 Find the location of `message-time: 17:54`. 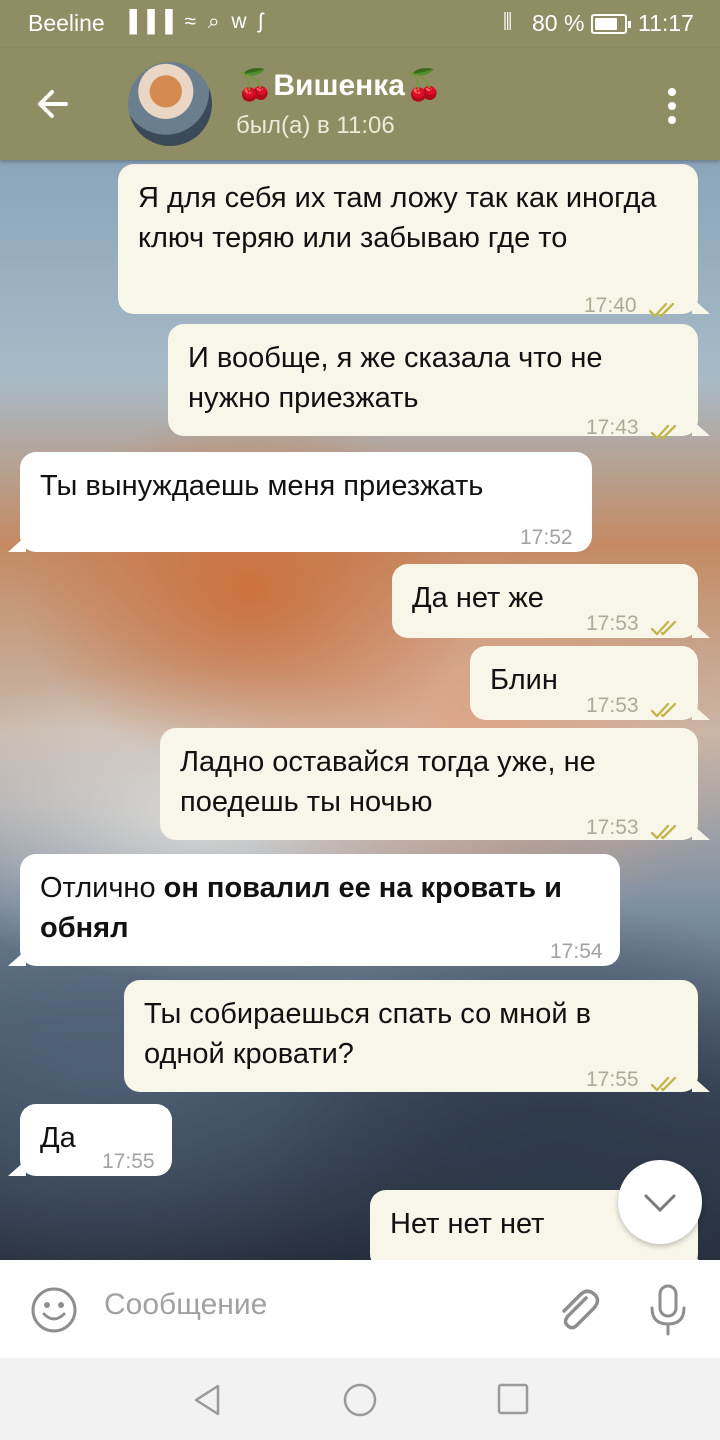

message-time: 17:54 is located at coordinates (576, 951).